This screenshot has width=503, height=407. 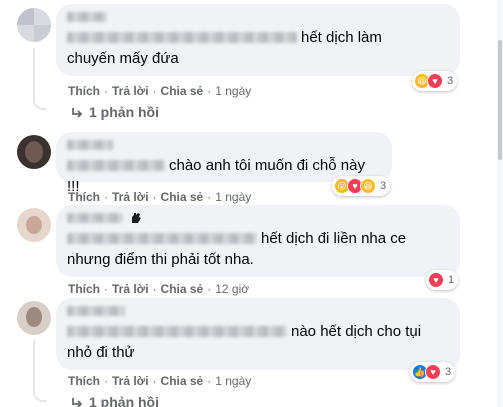 I want to click on reaction-summary: 👍 ♥ 3, so click(x=433, y=372).